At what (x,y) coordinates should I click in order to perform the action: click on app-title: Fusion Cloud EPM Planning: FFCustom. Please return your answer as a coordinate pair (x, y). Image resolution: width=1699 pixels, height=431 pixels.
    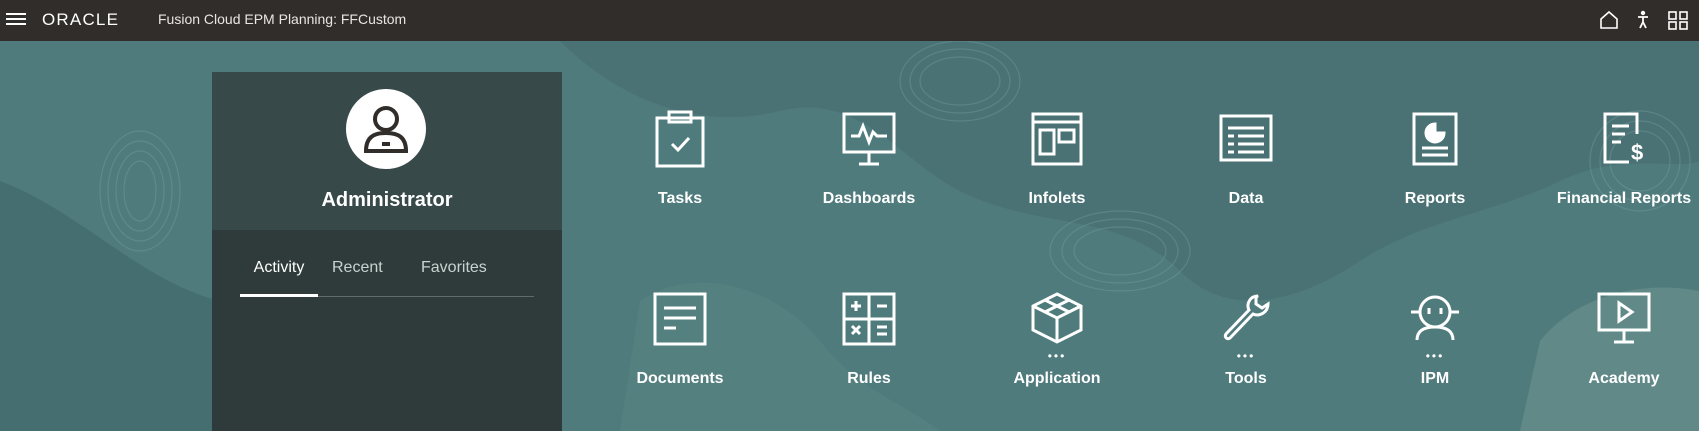
    Looking at the image, I should click on (282, 19).